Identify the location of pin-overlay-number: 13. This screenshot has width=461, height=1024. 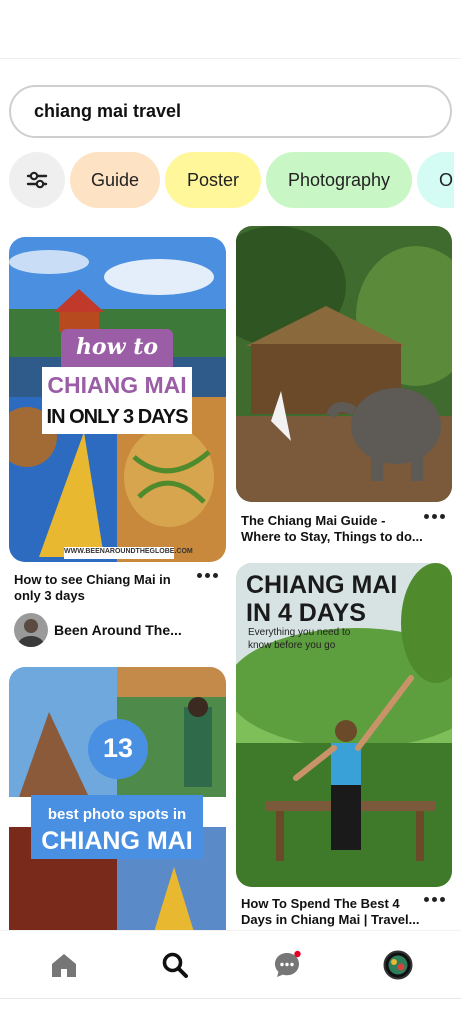
(118, 748).